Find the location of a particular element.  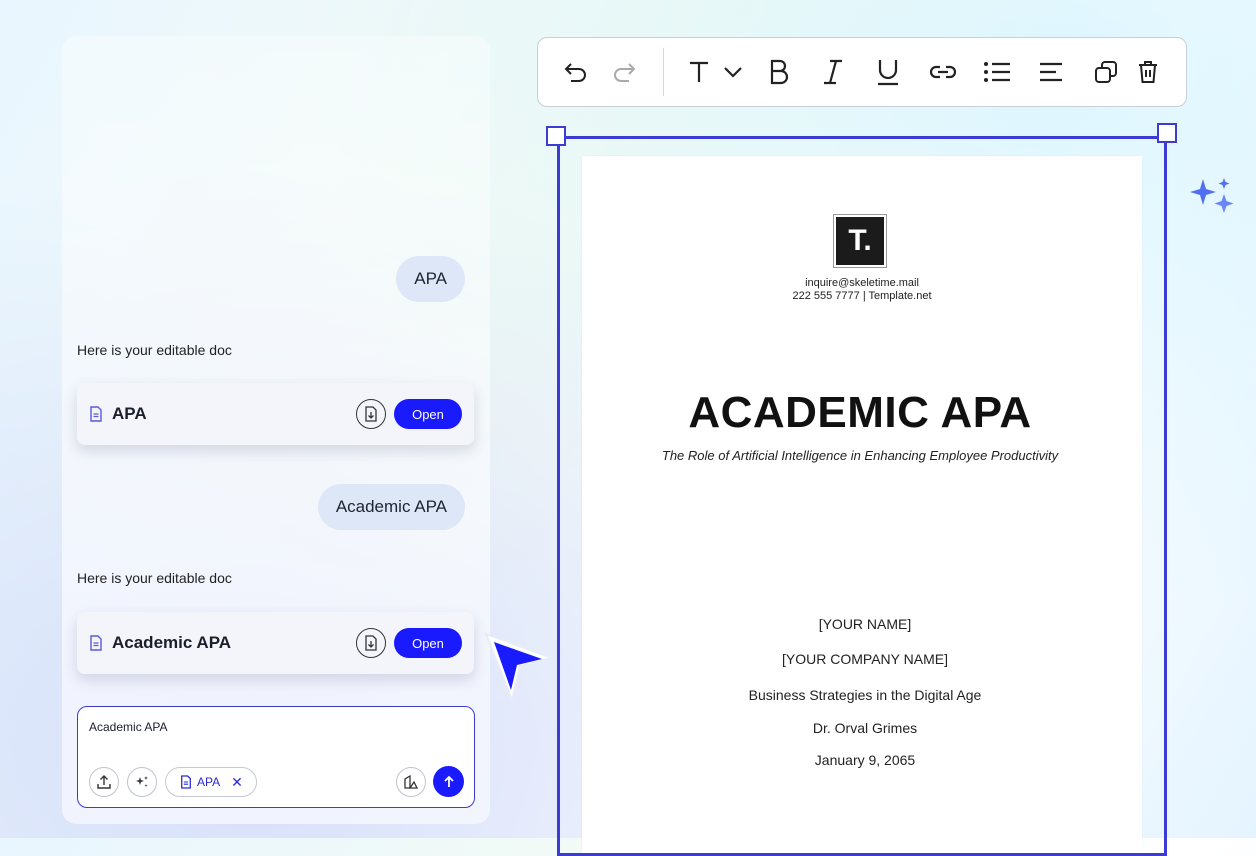

text-style-button is located at coordinates (699, 72).